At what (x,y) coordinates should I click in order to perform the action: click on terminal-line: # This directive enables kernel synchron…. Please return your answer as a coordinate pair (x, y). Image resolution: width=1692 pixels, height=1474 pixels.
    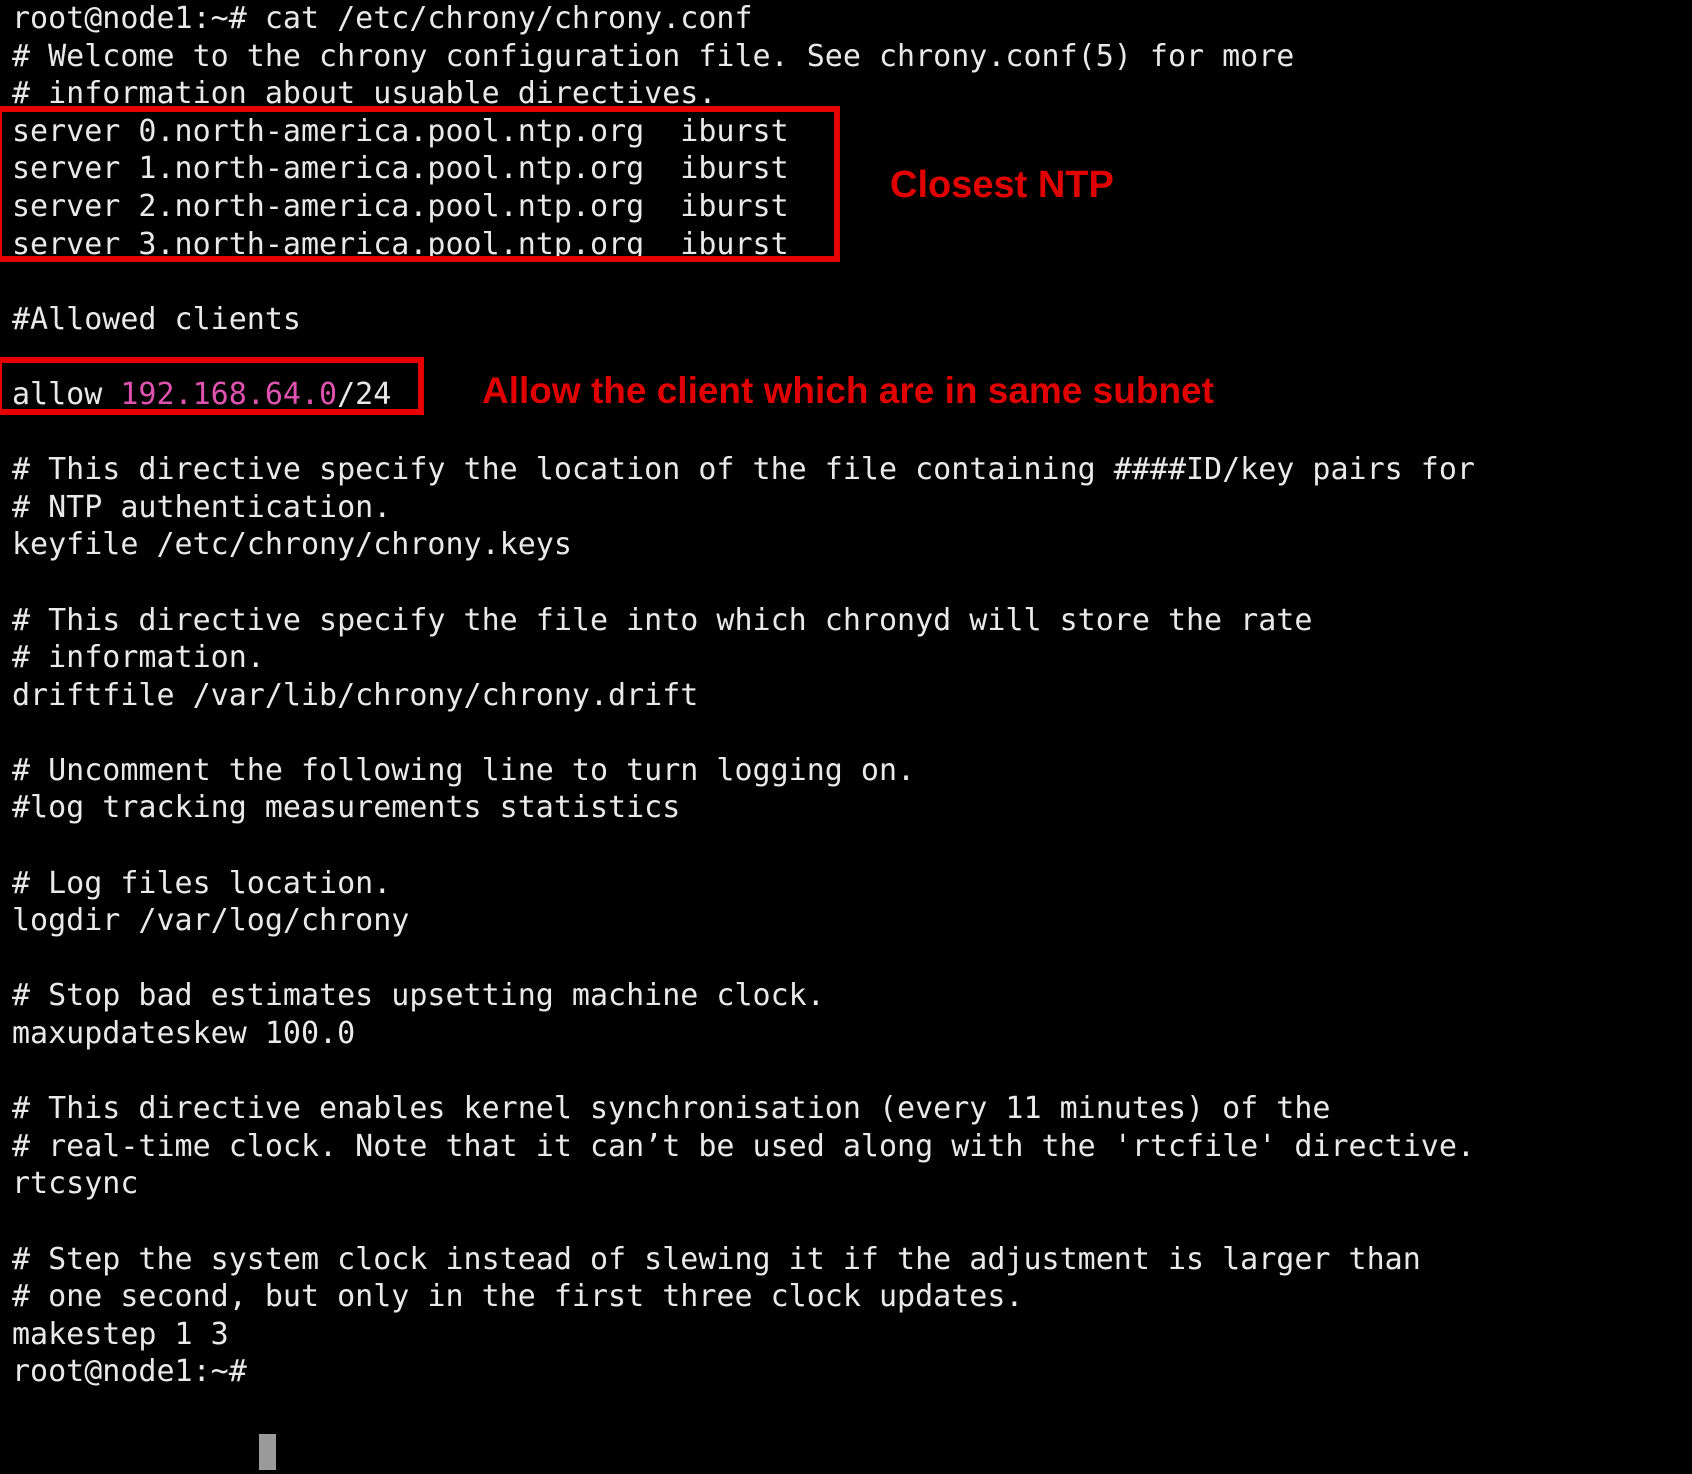
    Looking at the image, I should click on (671, 1109).